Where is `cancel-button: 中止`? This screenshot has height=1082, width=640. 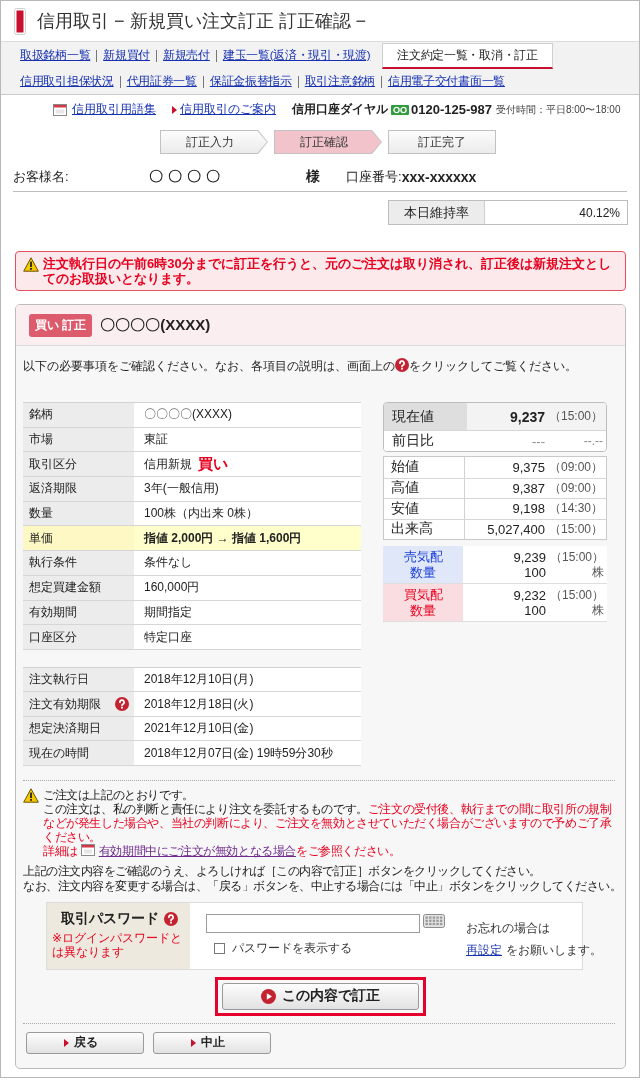 cancel-button: 中止 is located at coordinates (212, 1042).